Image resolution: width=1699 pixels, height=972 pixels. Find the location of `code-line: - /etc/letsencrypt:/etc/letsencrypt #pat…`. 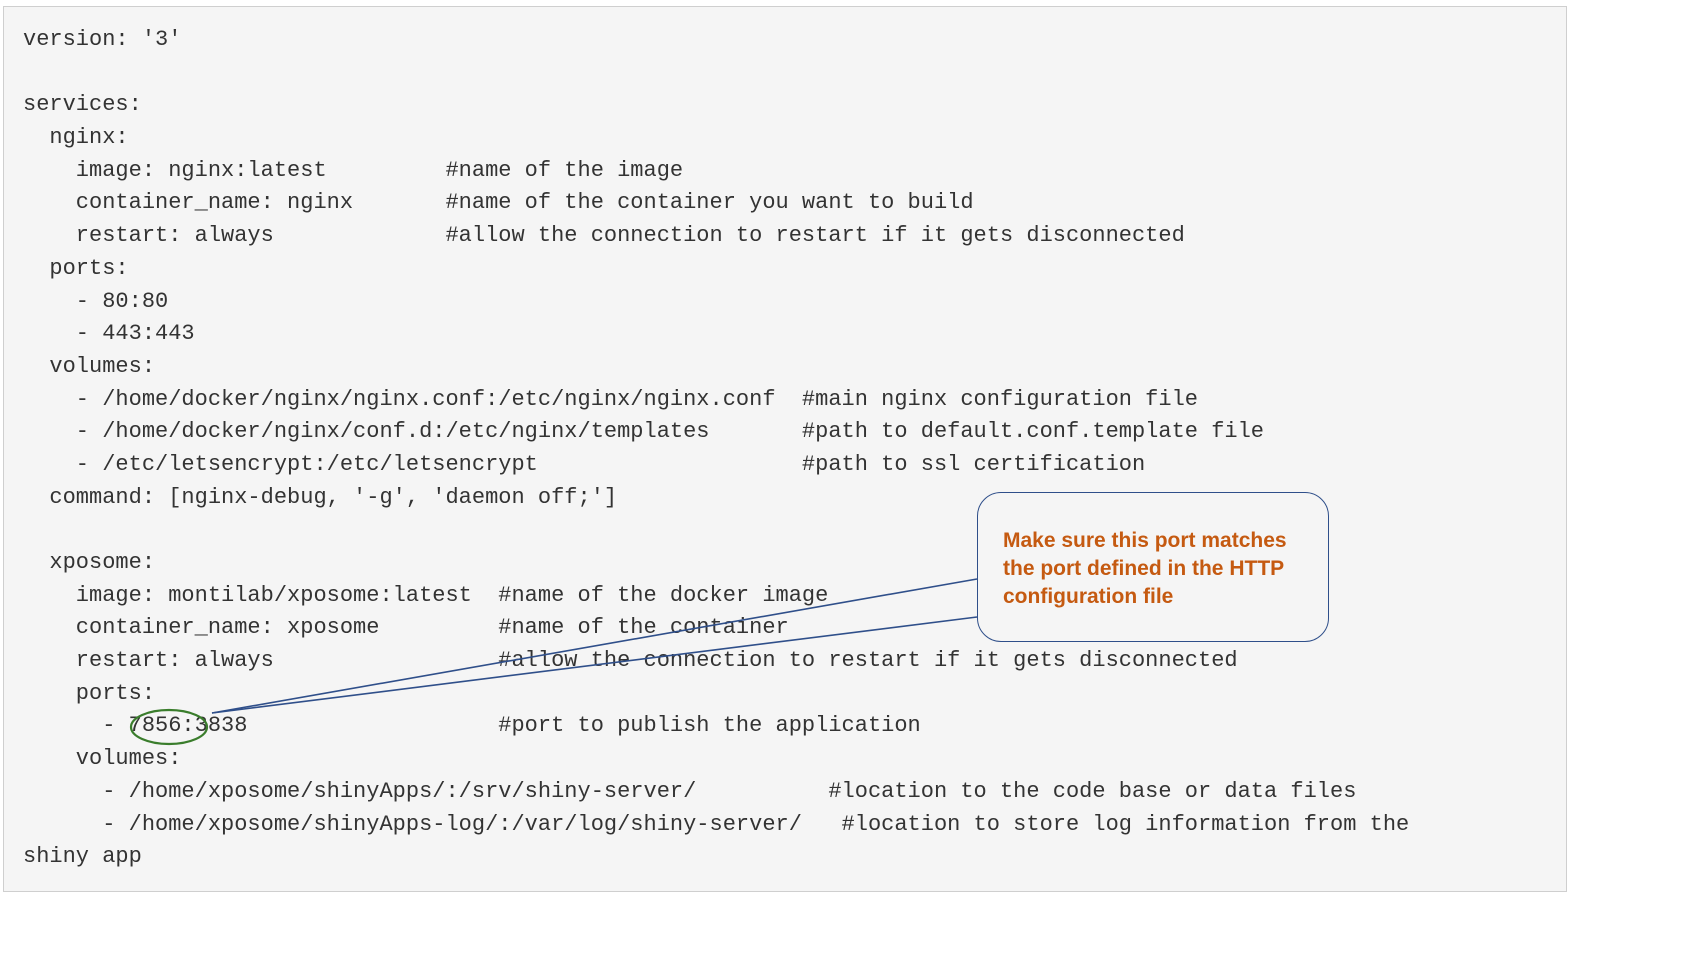

code-line: - /etc/letsencrypt:/etc/letsencrypt #pat… is located at coordinates (584, 464).